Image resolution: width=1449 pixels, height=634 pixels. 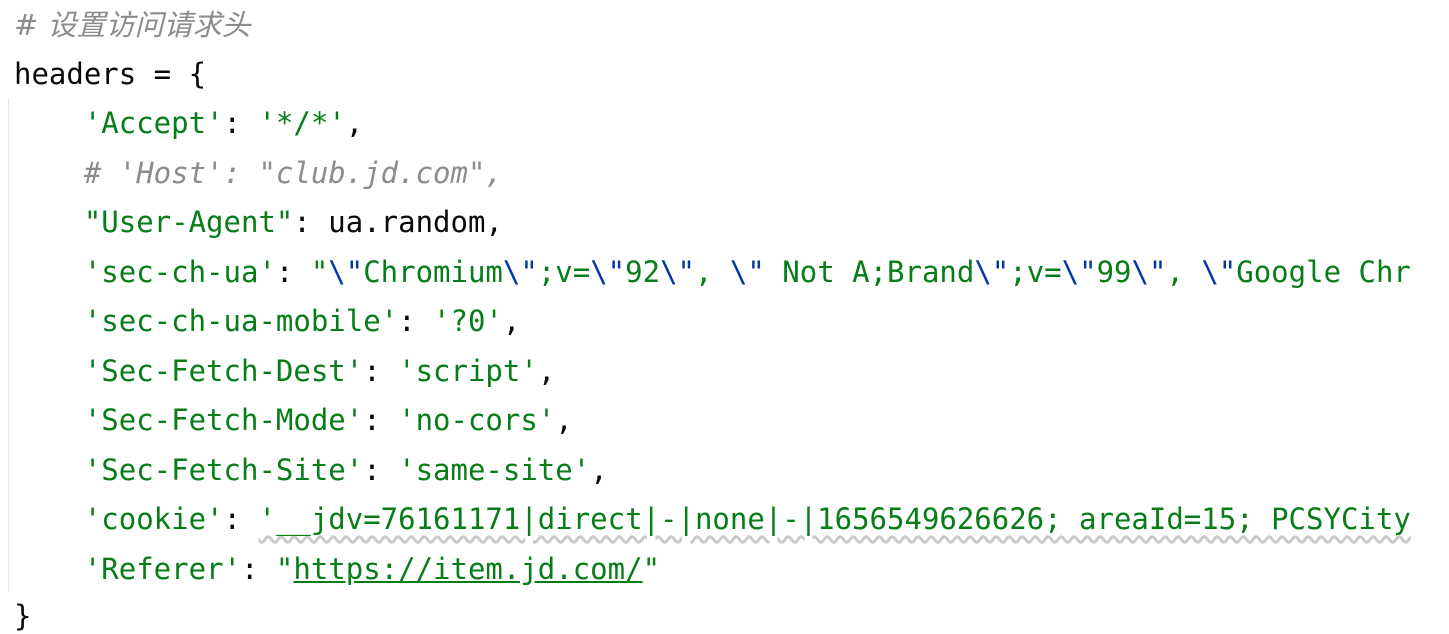 I want to click on referer-key: 'Referer', so click(x=162, y=569).